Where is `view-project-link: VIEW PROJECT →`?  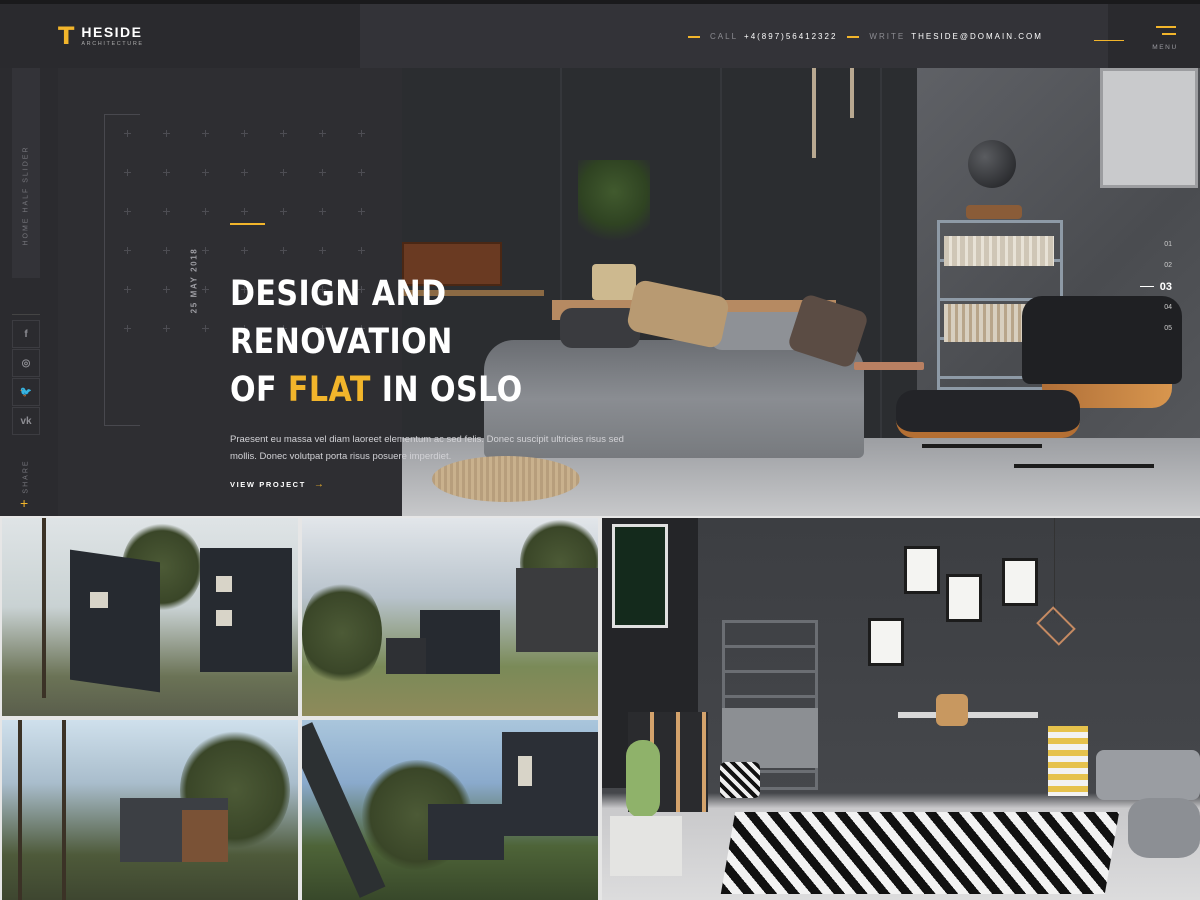
view-project-link: VIEW PROJECT → is located at coordinates (277, 484).